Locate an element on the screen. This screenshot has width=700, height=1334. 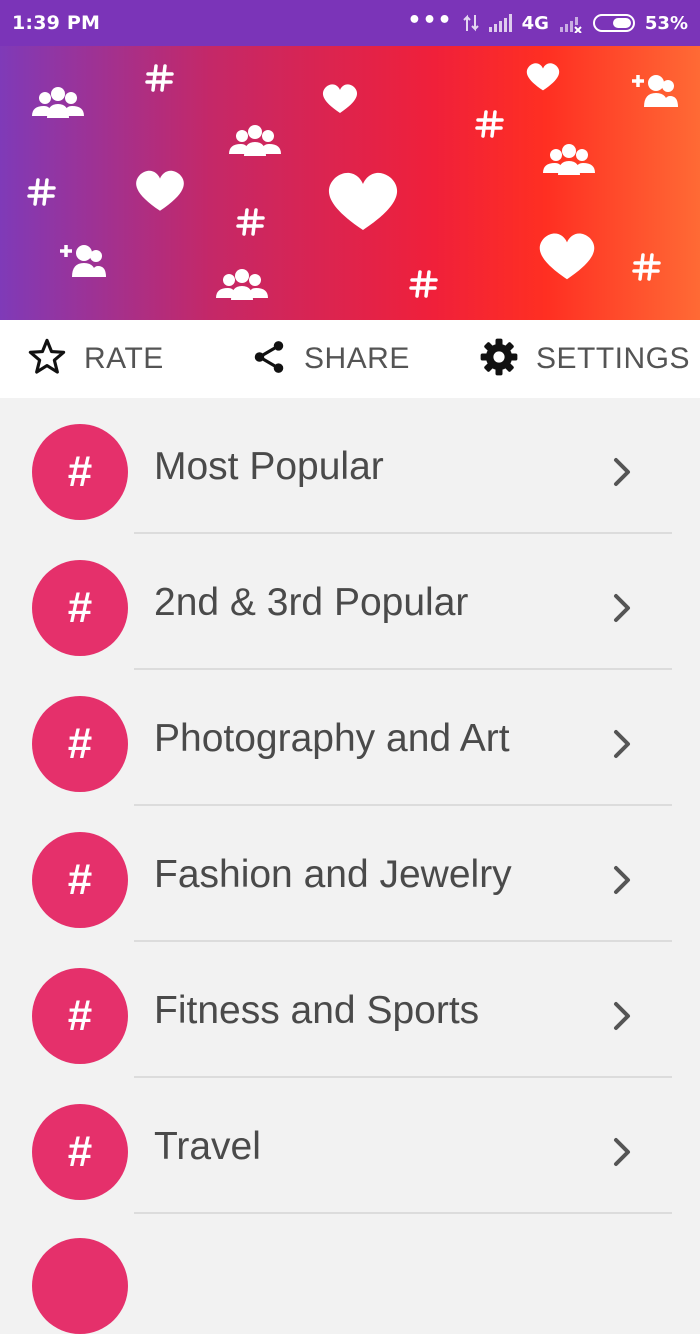
next-item-hashtag-icon is located at coordinates (80, 1286).